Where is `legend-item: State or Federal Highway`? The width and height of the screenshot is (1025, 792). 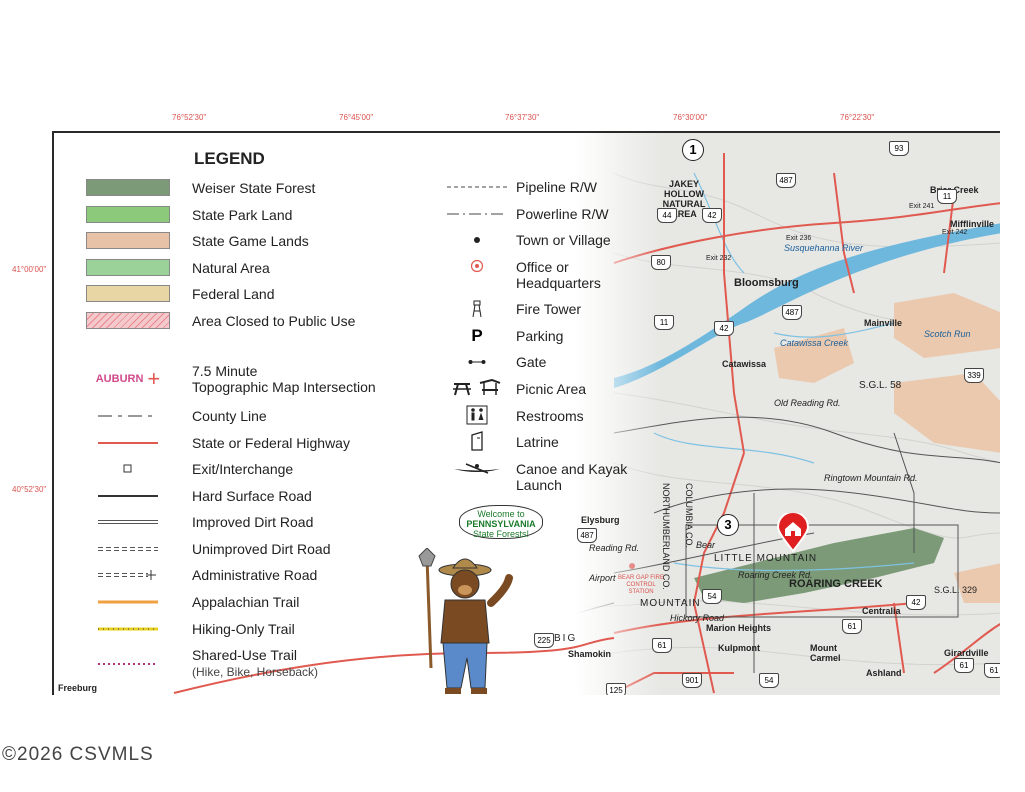
legend-item: State or Federal Highway is located at coordinates (202, 443).